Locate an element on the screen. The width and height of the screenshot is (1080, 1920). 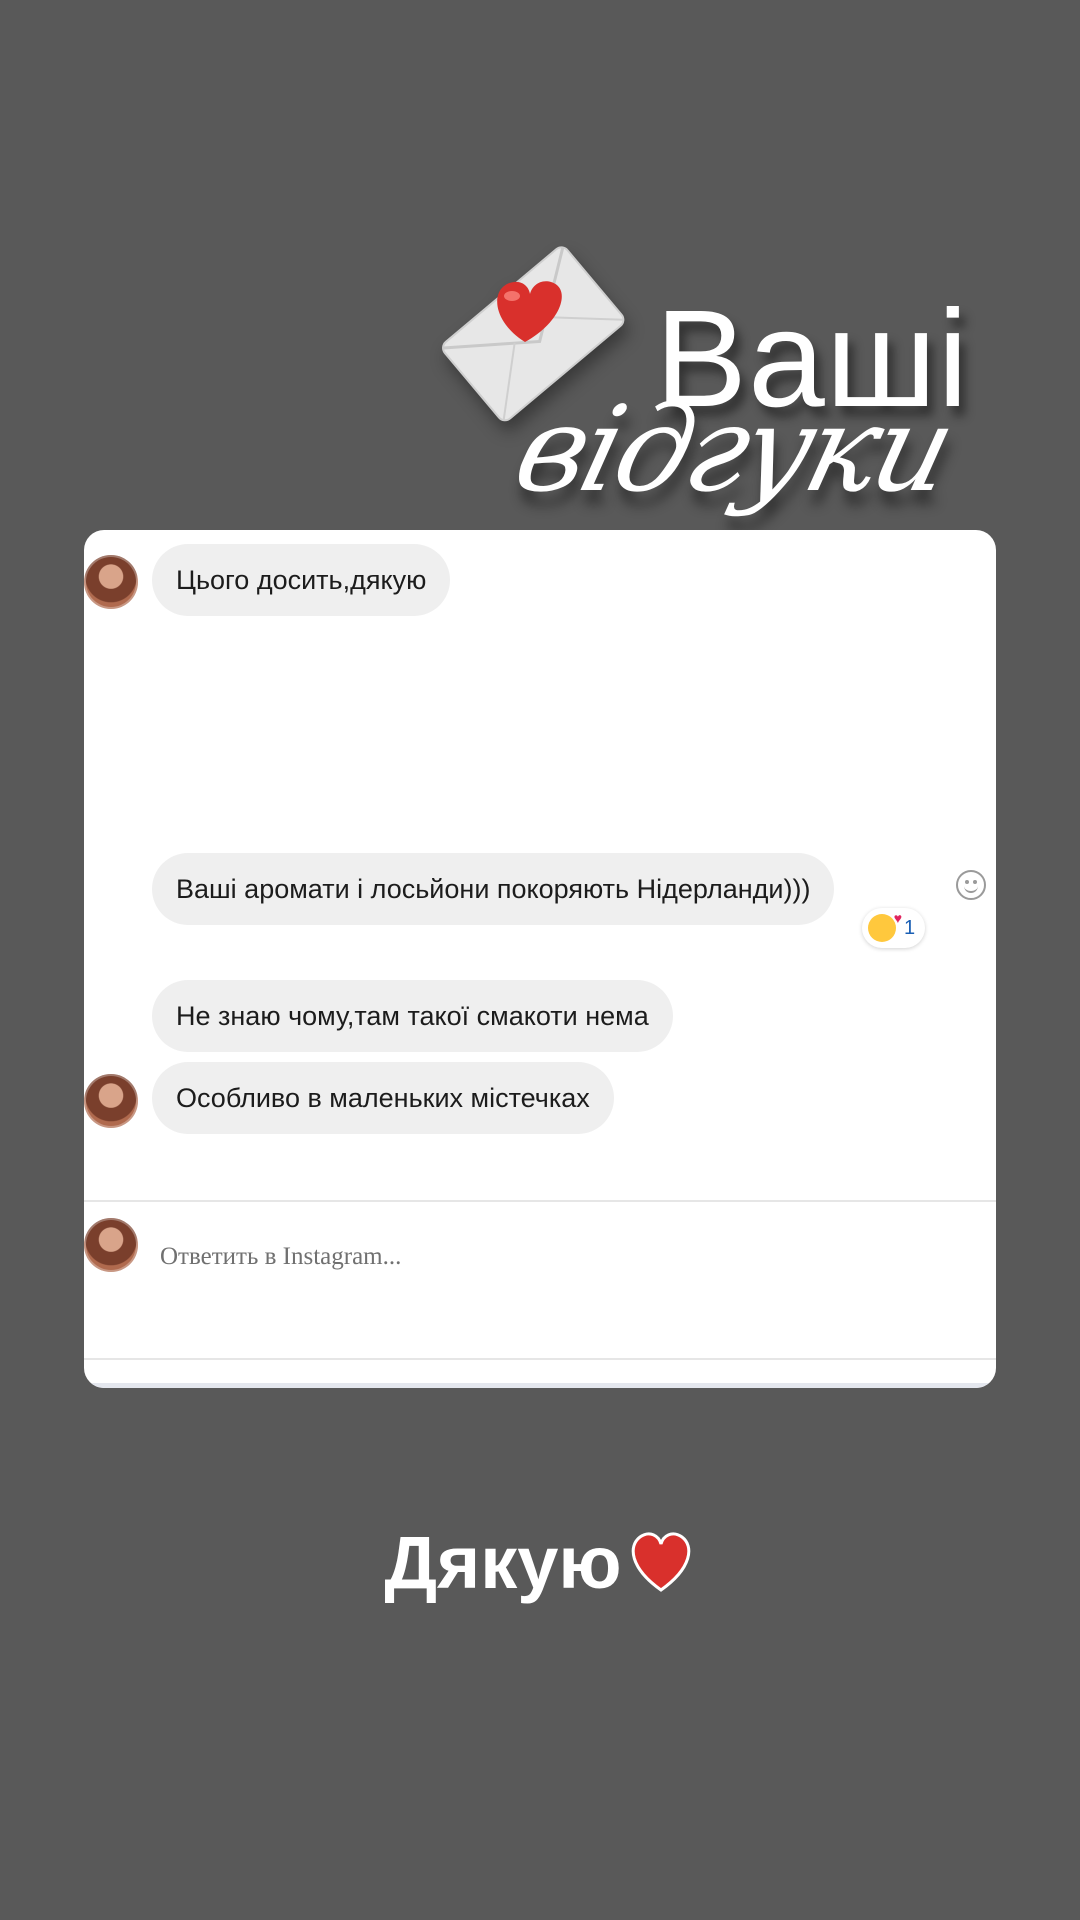
kiss-emoji-icon is located at coordinates (885, 926).